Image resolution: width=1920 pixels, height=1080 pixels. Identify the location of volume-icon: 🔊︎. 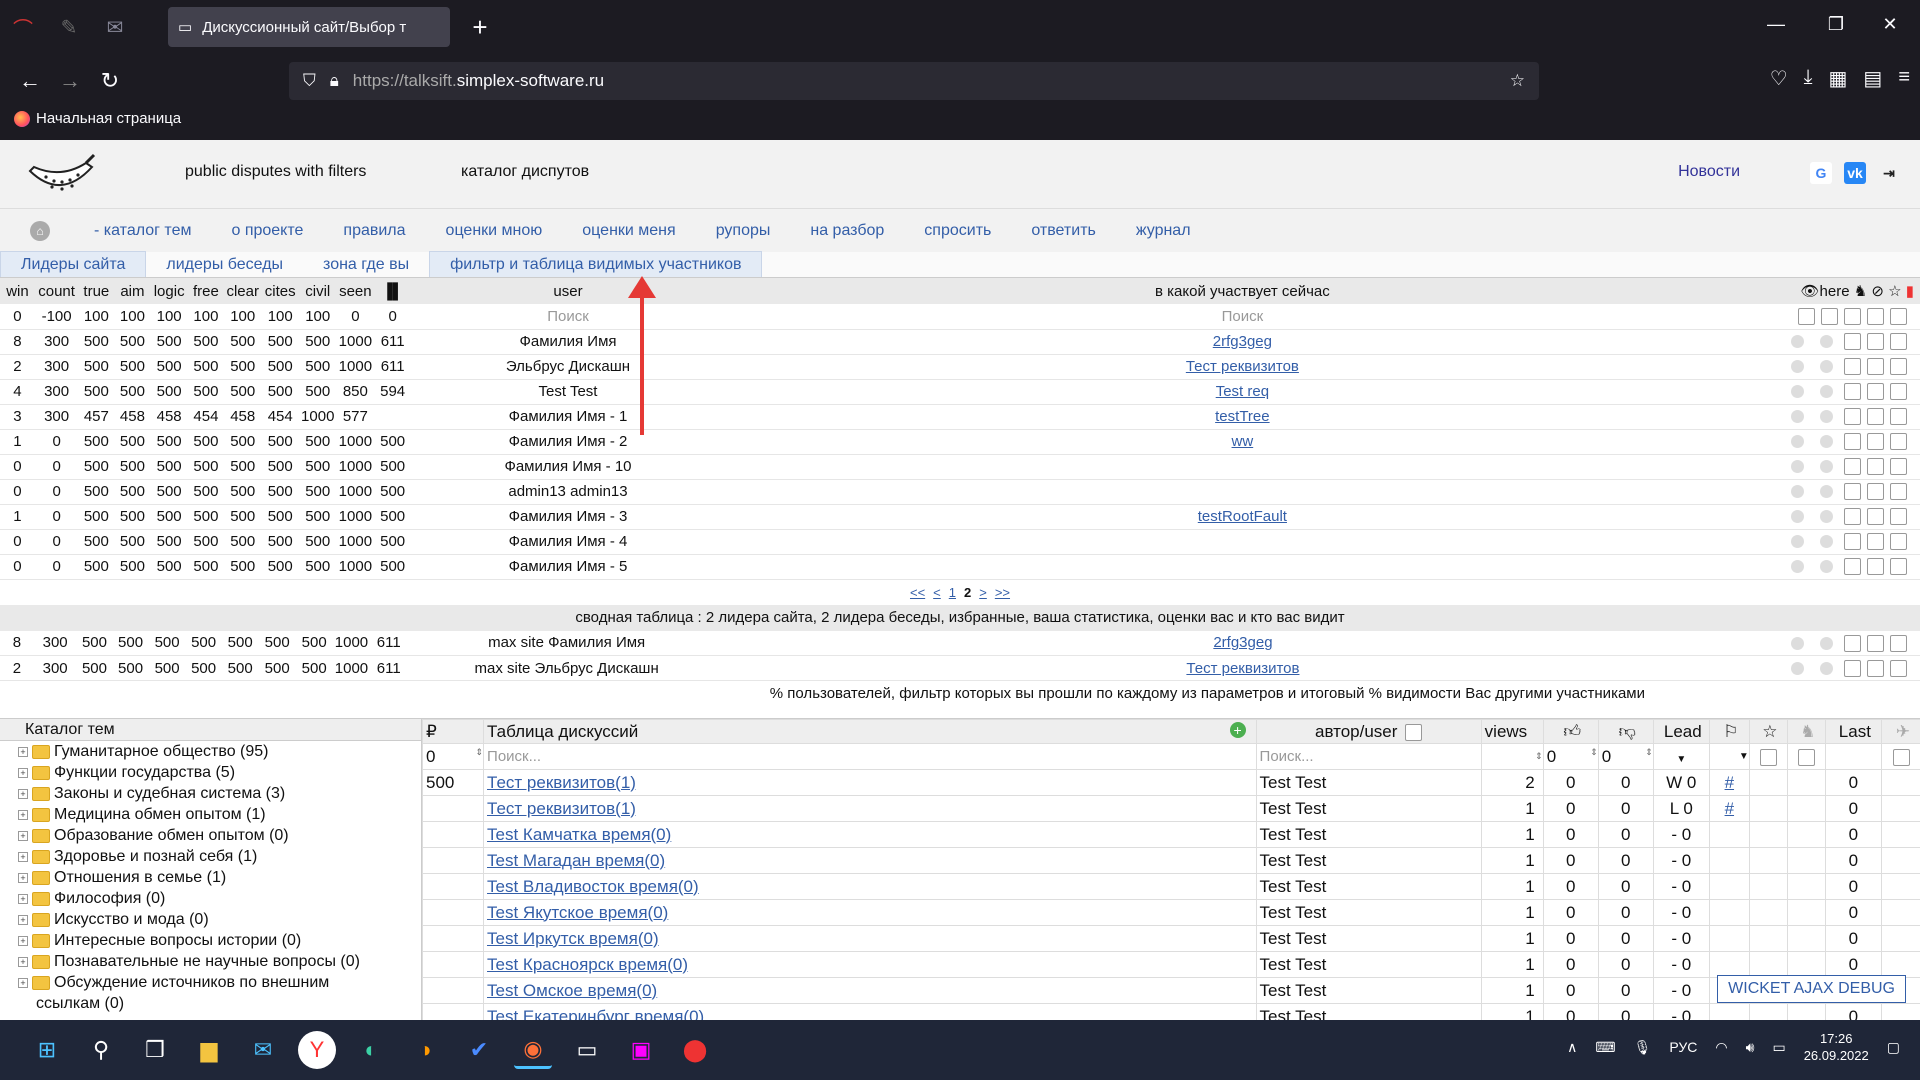
(1750, 1047).